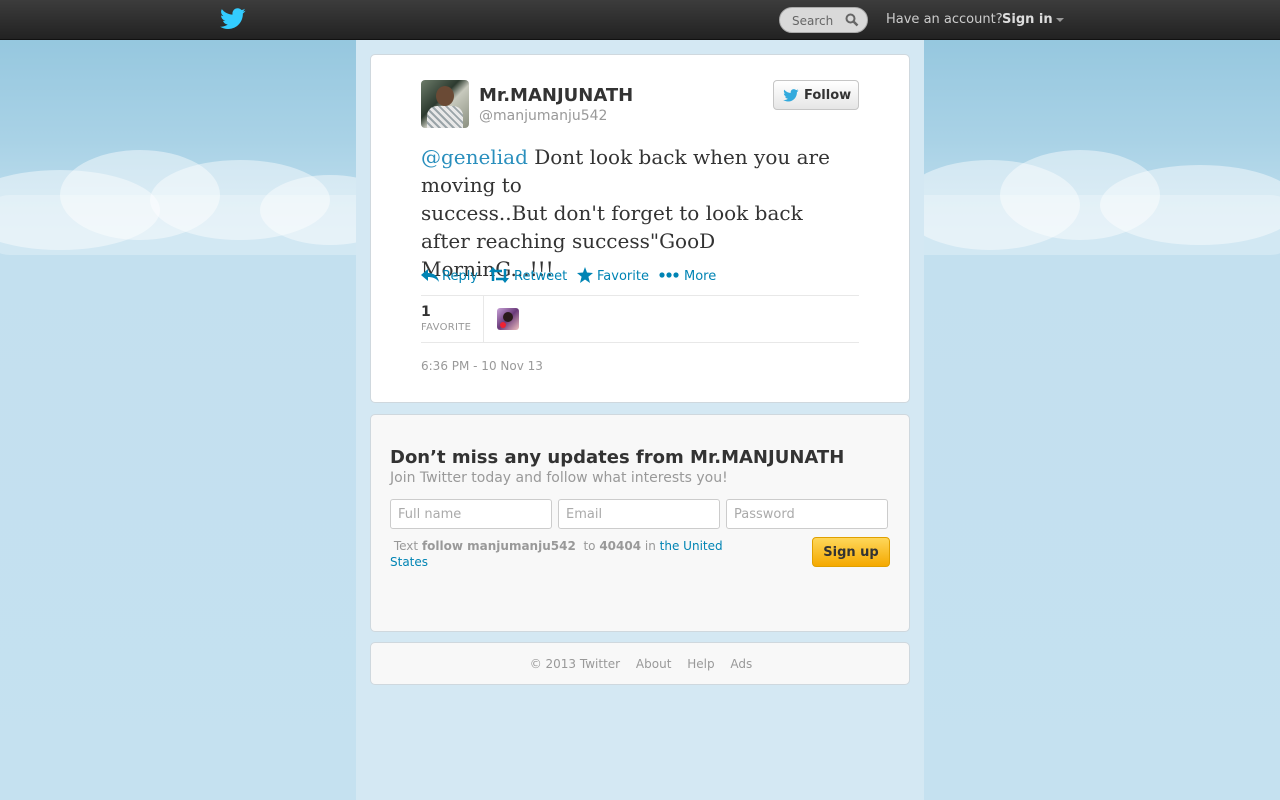  I want to click on password-field, so click(807, 514).